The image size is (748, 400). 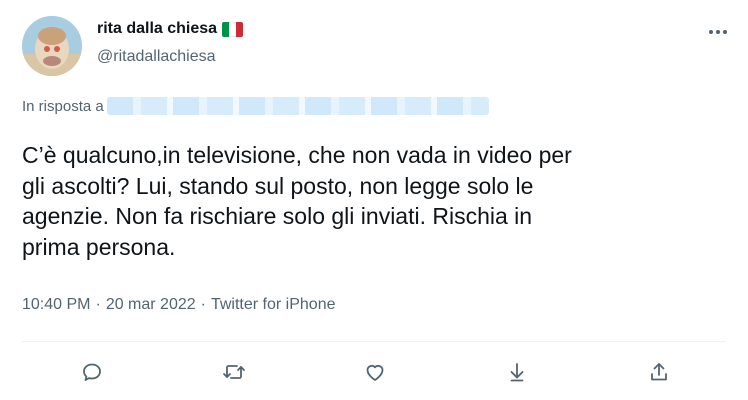 What do you see at coordinates (374, 341) in the screenshot?
I see `divider` at bounding box center [374, 341].